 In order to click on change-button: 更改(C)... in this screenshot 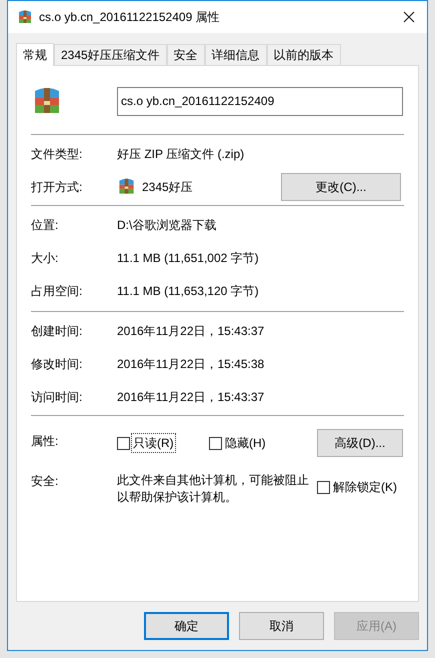, I will do `click(341, 186)`.